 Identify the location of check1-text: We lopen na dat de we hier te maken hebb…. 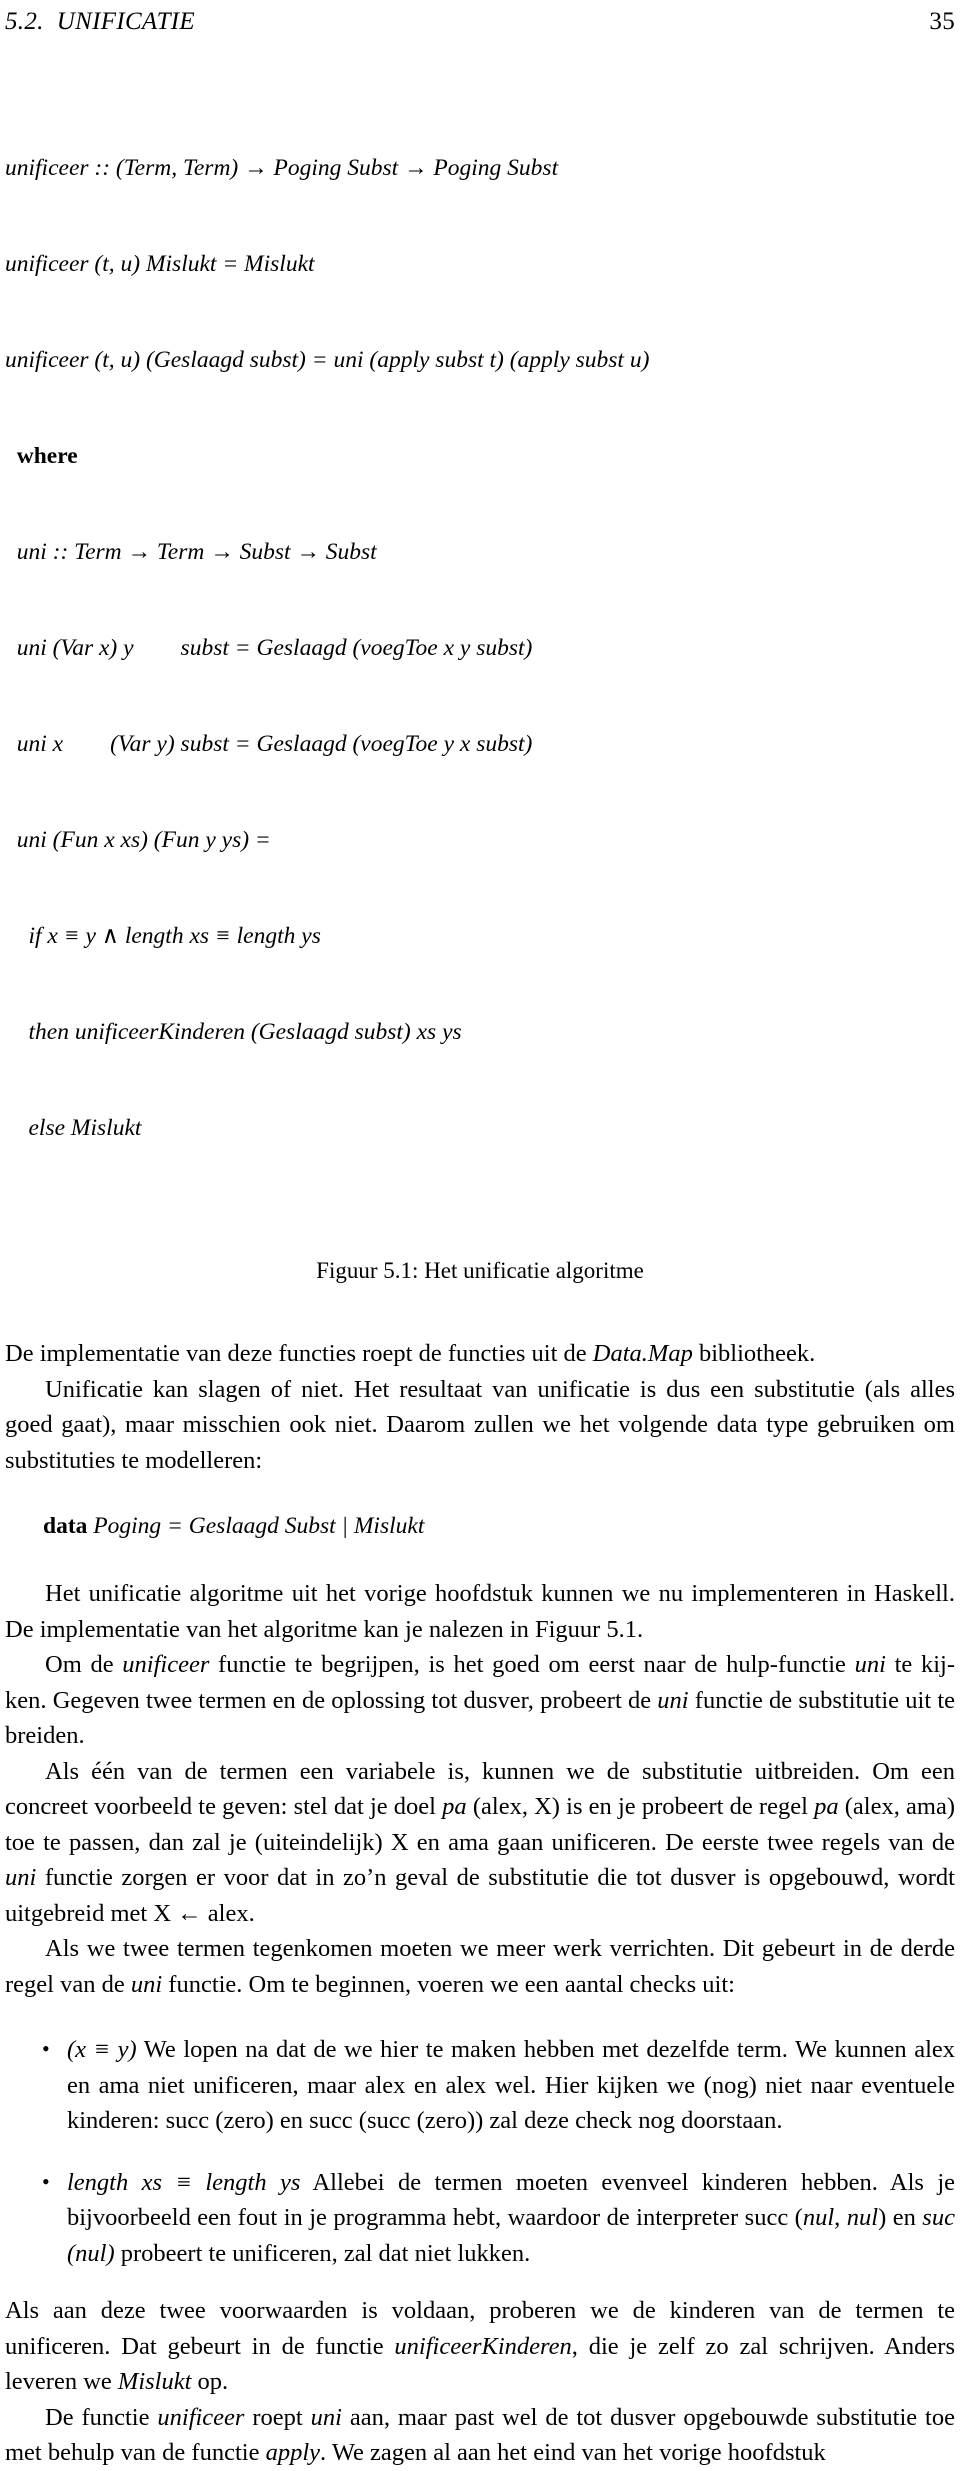
(511, 2085).